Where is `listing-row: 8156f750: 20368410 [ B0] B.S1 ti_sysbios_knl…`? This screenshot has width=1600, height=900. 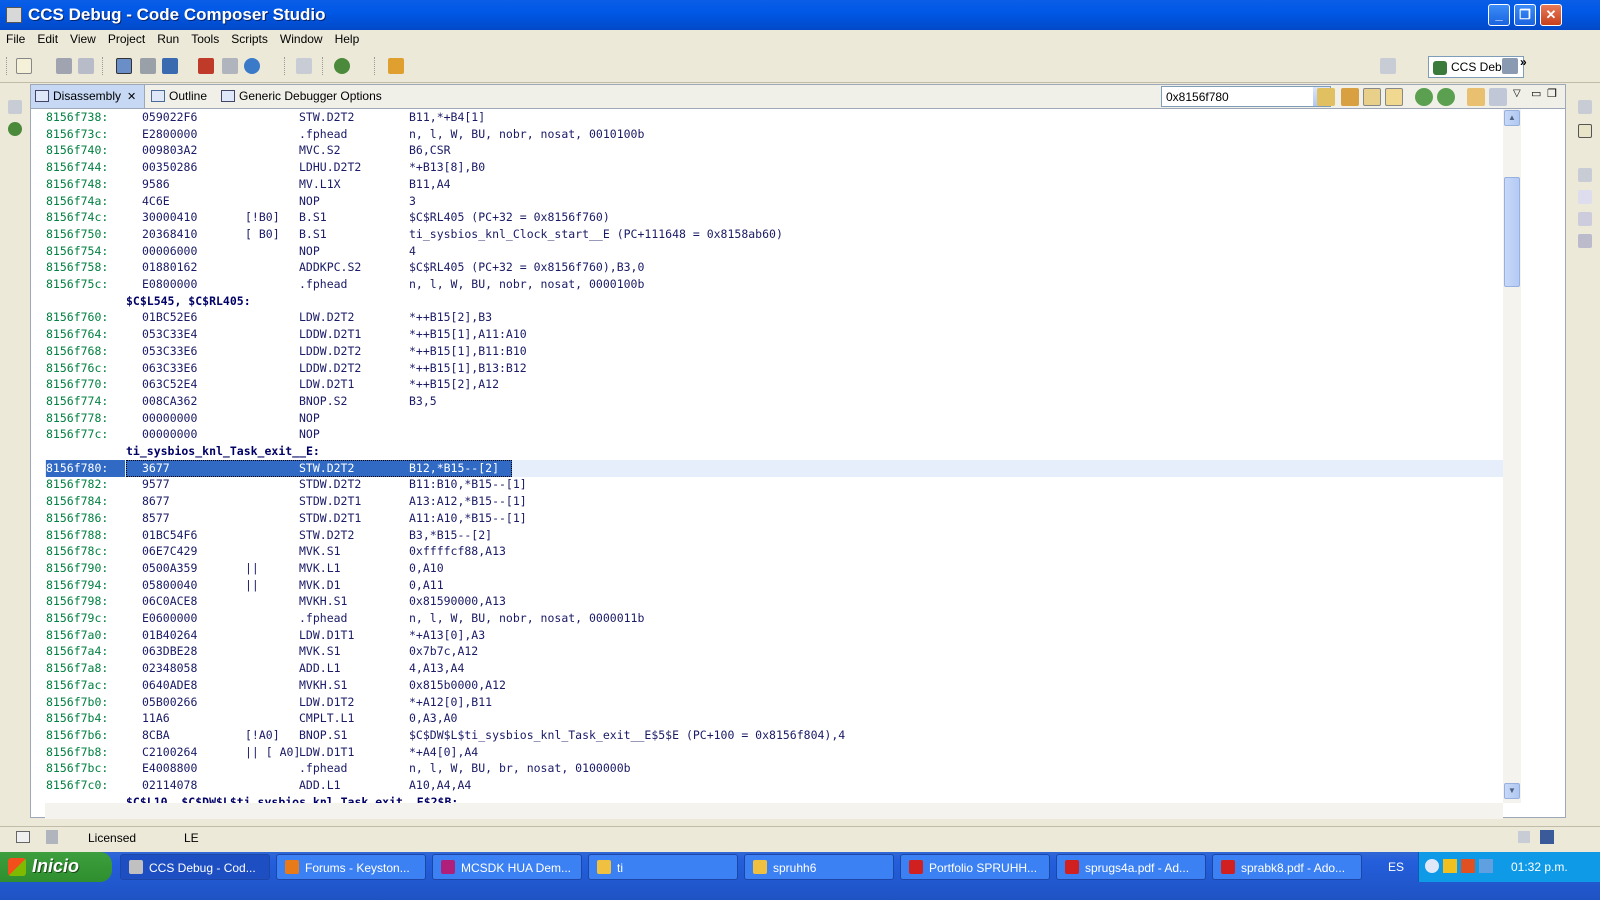 listing-row: 8156f750: 20368410 [ B0] B.S1 ti_sysbios_knl… is located at coordinates (797, 234).